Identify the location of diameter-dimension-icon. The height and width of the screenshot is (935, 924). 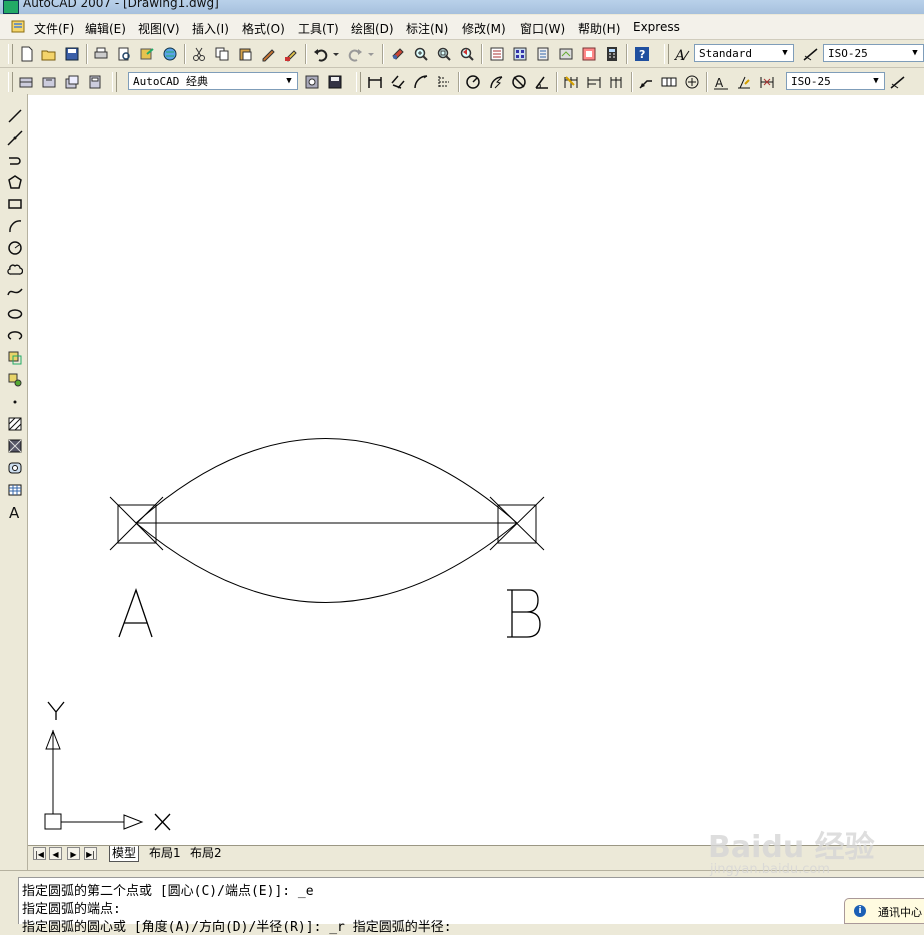
(518, 81).